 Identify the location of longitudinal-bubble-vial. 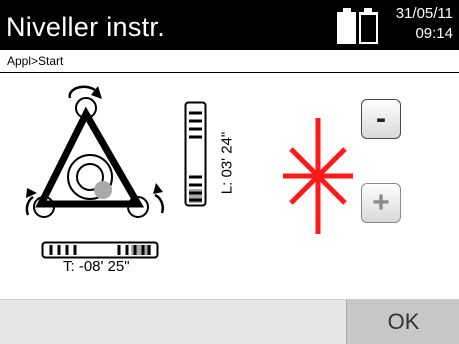
(195, 154).